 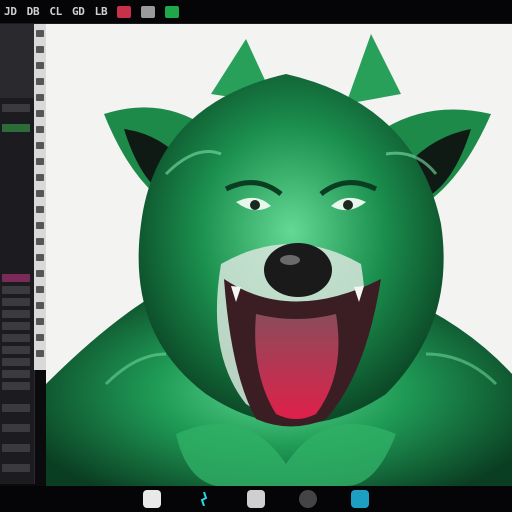 I want to click on dock-bar, so click(x=256, y=499).